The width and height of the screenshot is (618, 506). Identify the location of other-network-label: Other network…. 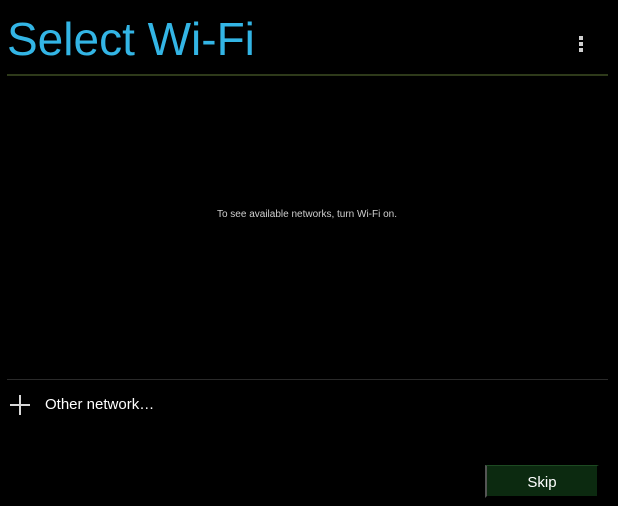
(100, 404).